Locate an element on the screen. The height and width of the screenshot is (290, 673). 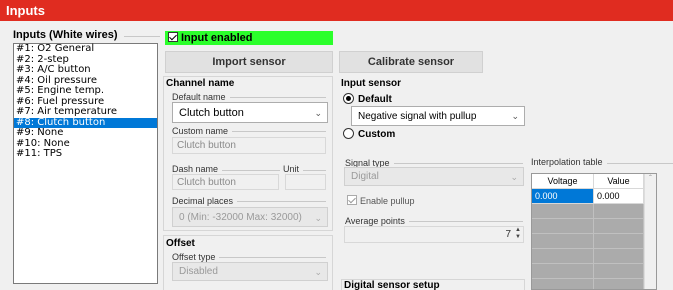
decimal-places-select: 0 (Min: -32000 Max: 32000) ⌄ is located at coordinates (250, 217).